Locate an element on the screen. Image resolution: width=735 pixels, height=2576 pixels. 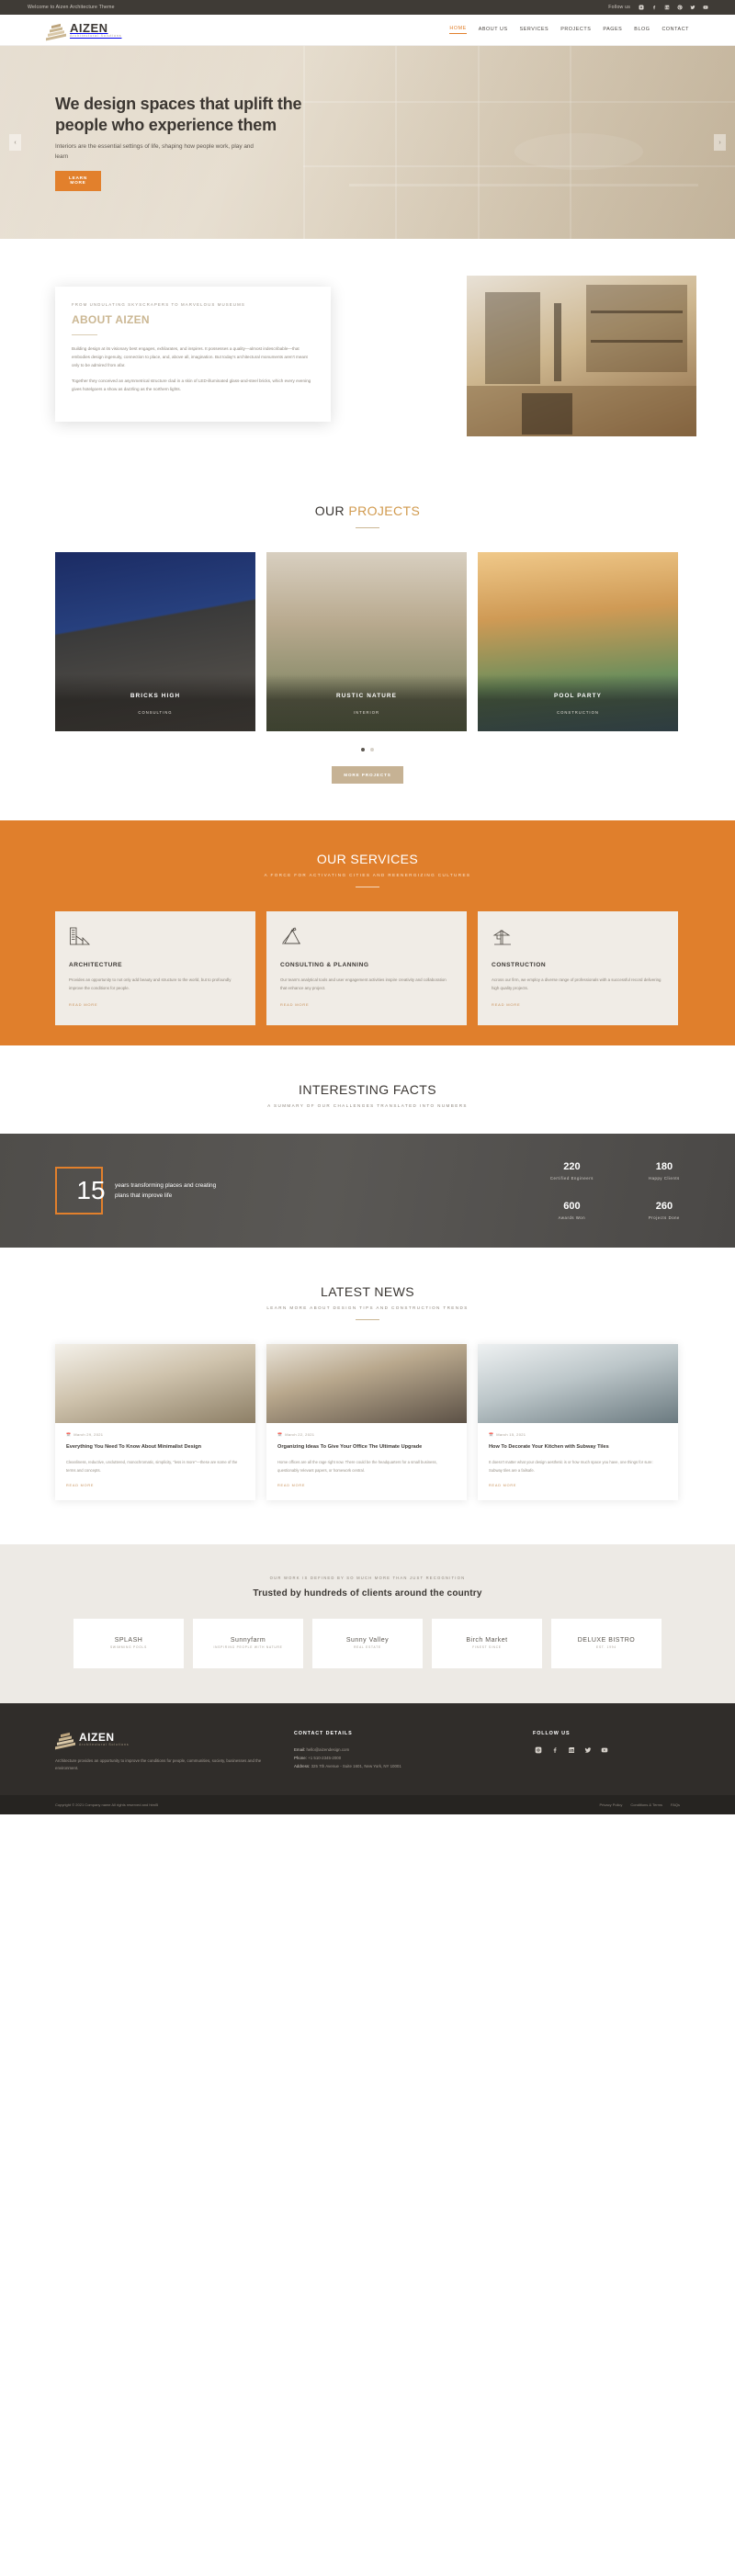
project-card: RUSTIC NATURE INTERIOR is located at coordinates (366, 641).